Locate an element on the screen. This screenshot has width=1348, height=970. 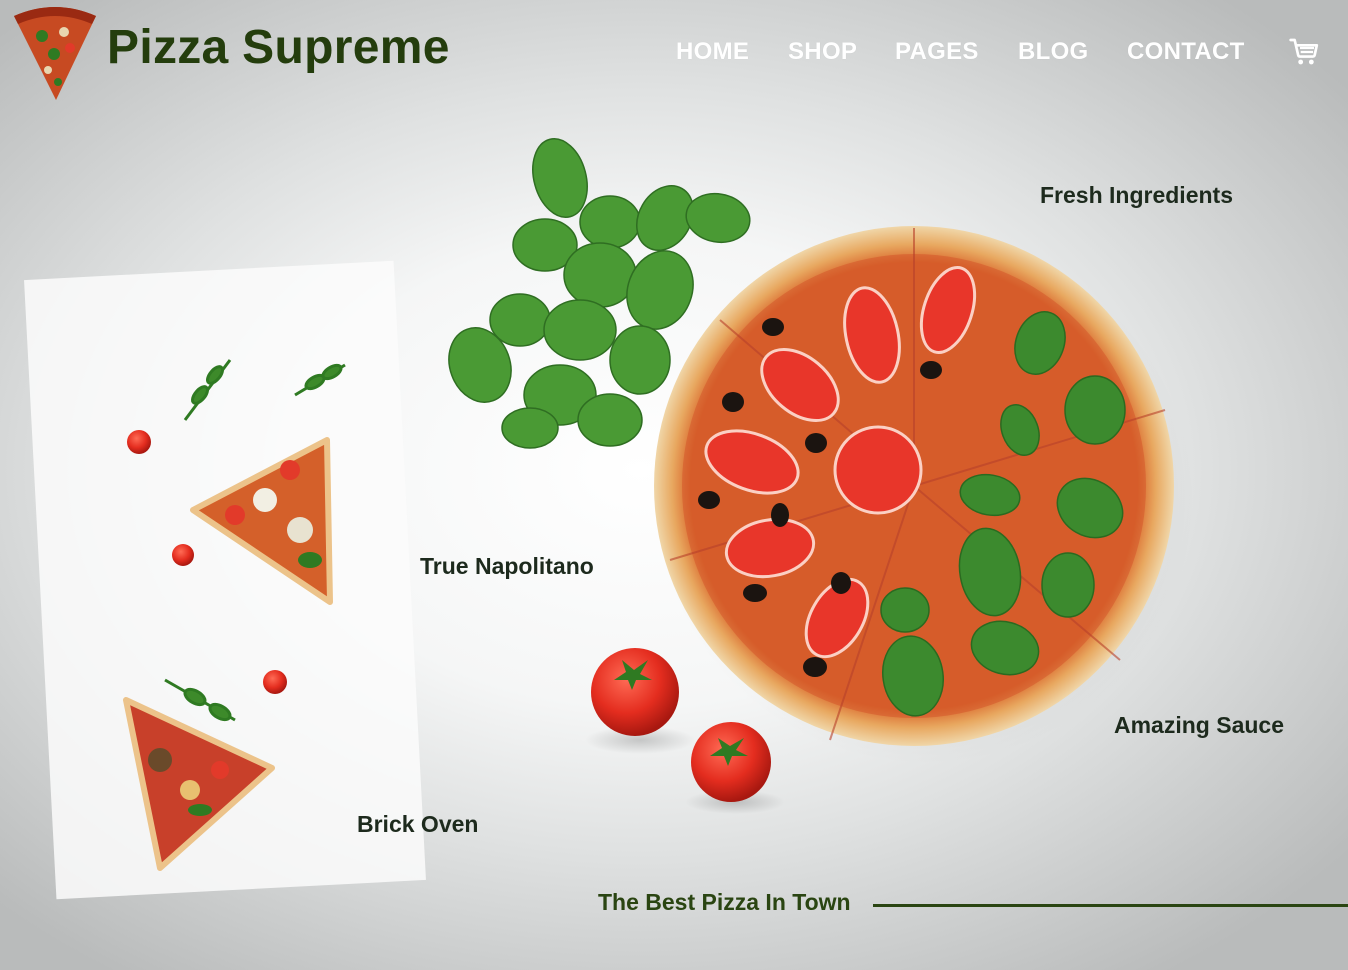
feature-fresh-ingredients: Fresh Ingredients is located at coordinates (1136, 195).